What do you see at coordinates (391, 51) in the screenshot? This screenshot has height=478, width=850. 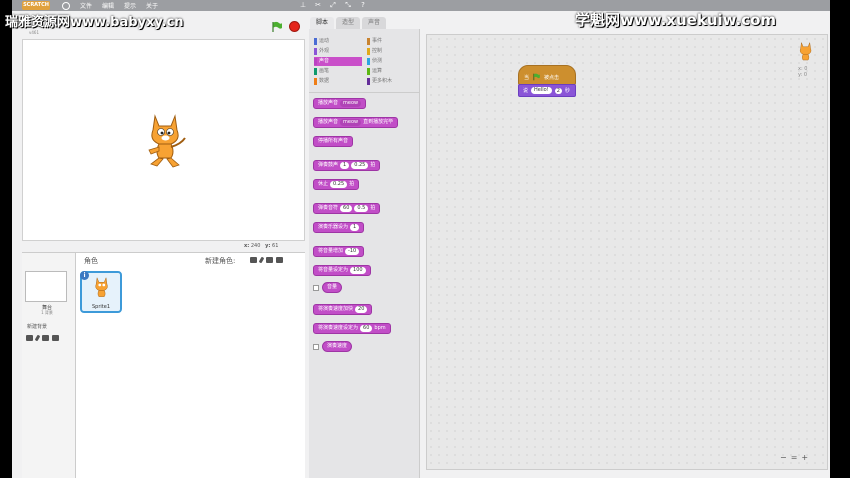 I see `category-control: 控制` at bounding box center [391, 51].